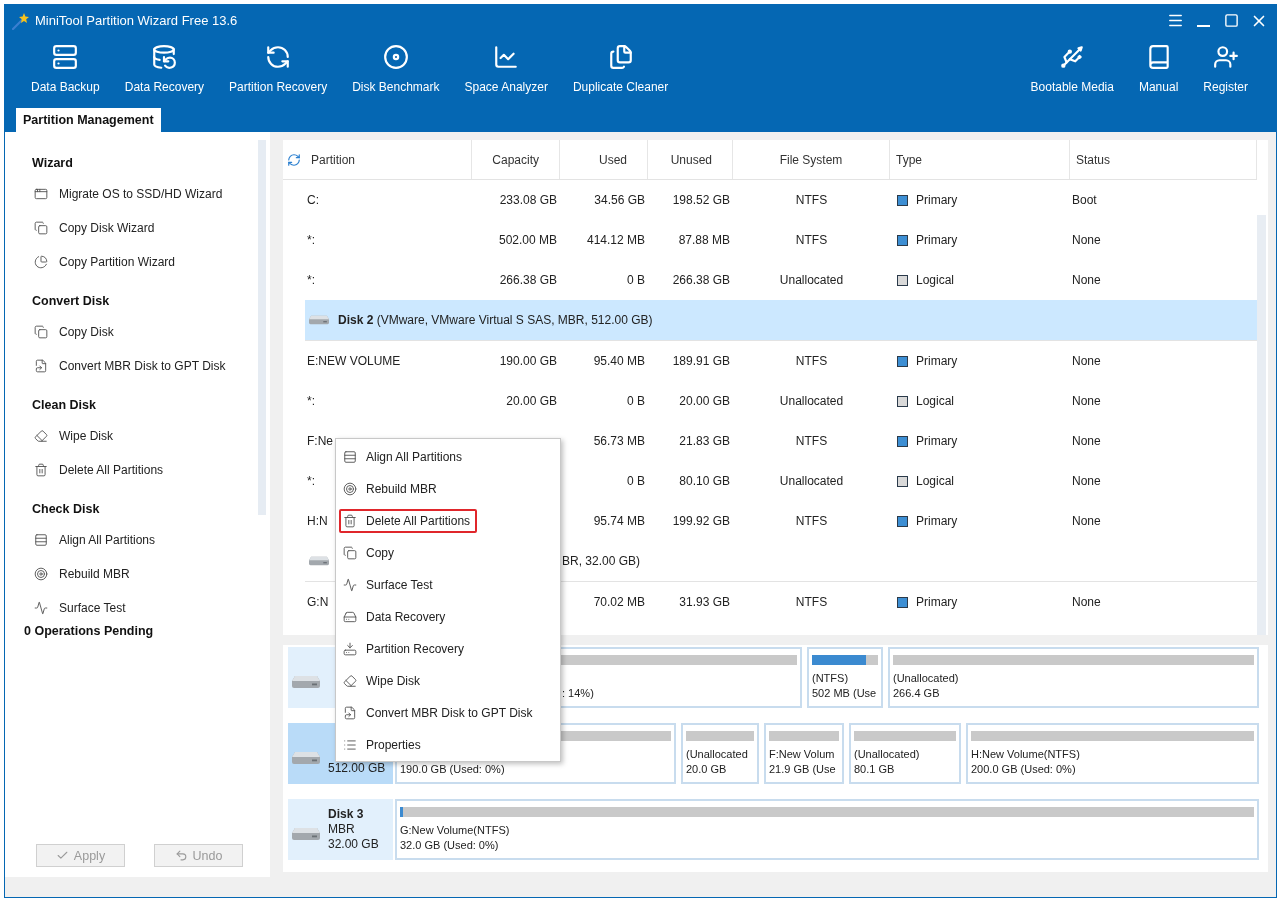  What do you see at coordinates (528, 200) in the screenshot?
I see `table-cell: 233.08 GB` at bounding box center [528, 200].